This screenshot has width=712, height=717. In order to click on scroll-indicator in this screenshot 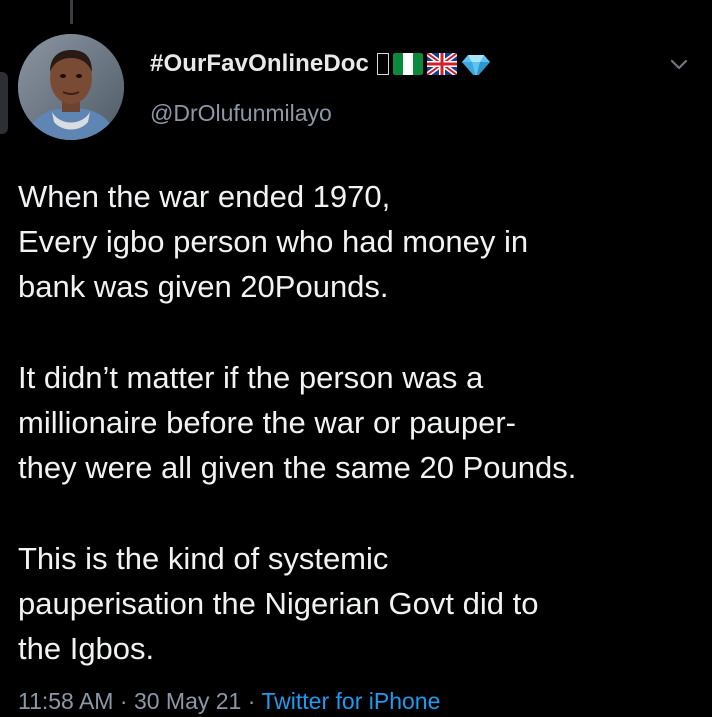, I will do `click(4, 103)`.